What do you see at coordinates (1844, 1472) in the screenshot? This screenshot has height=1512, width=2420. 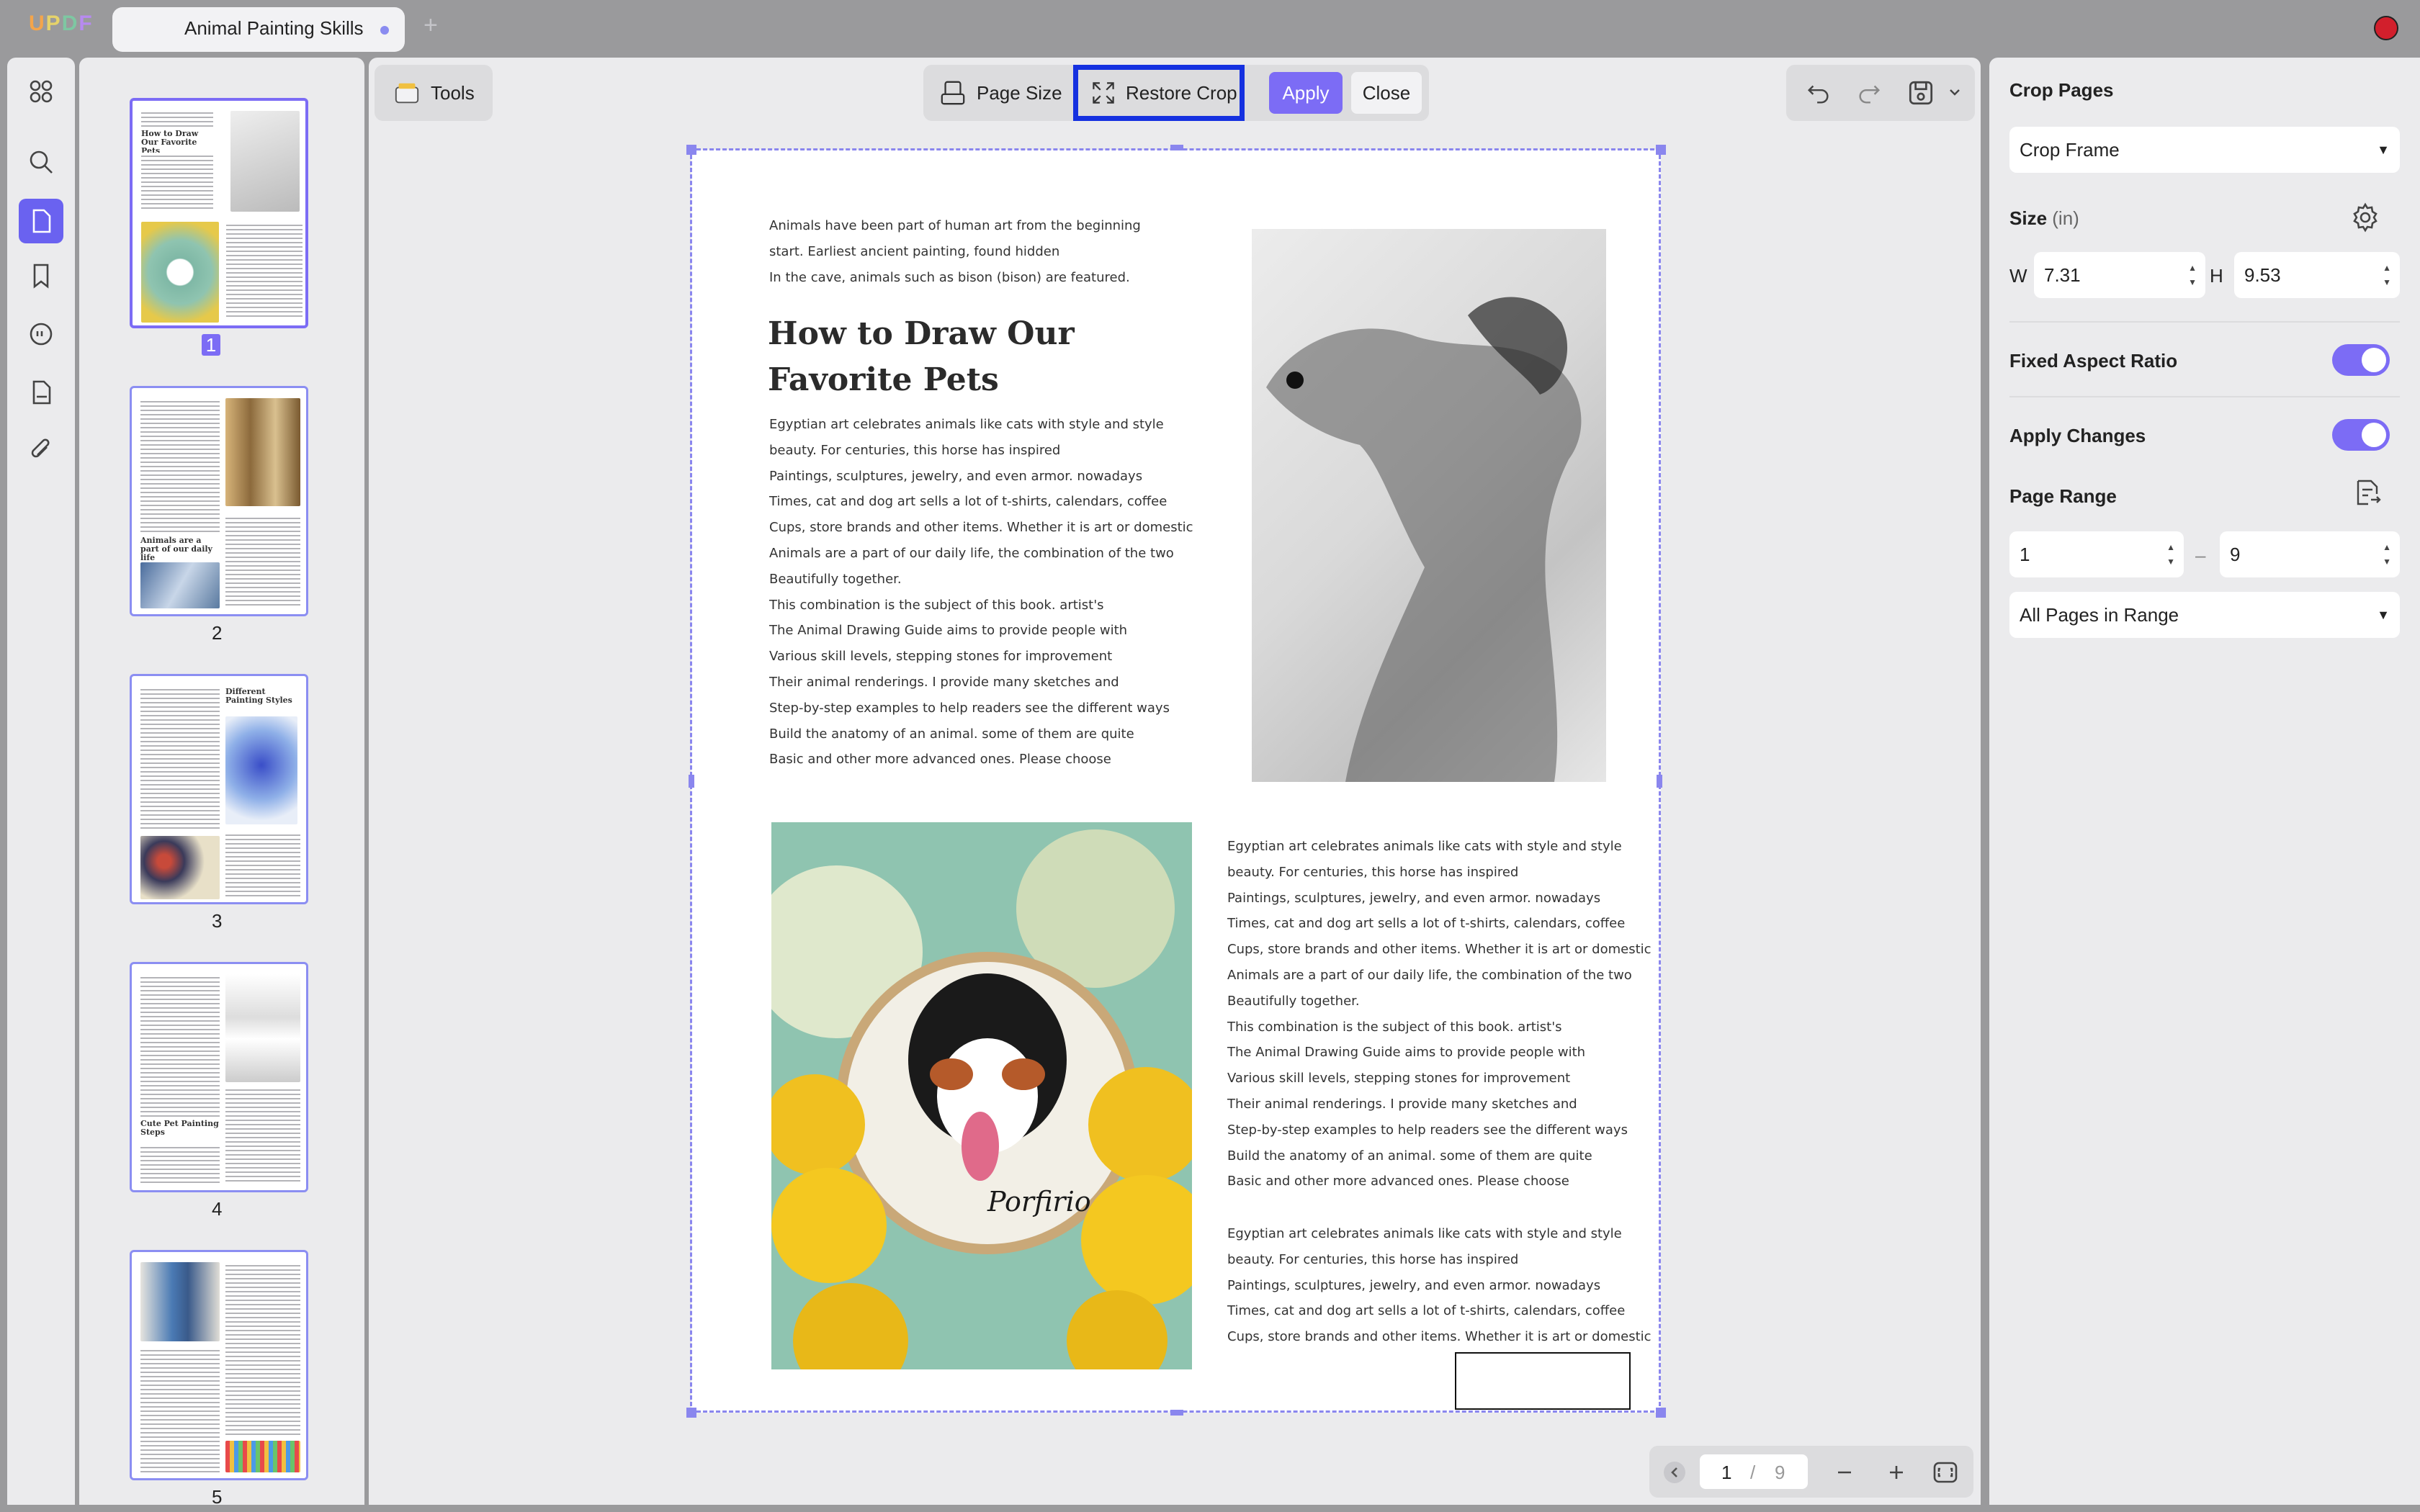 I see `zoom-out-icon` at bounding box center [1844, 1472].